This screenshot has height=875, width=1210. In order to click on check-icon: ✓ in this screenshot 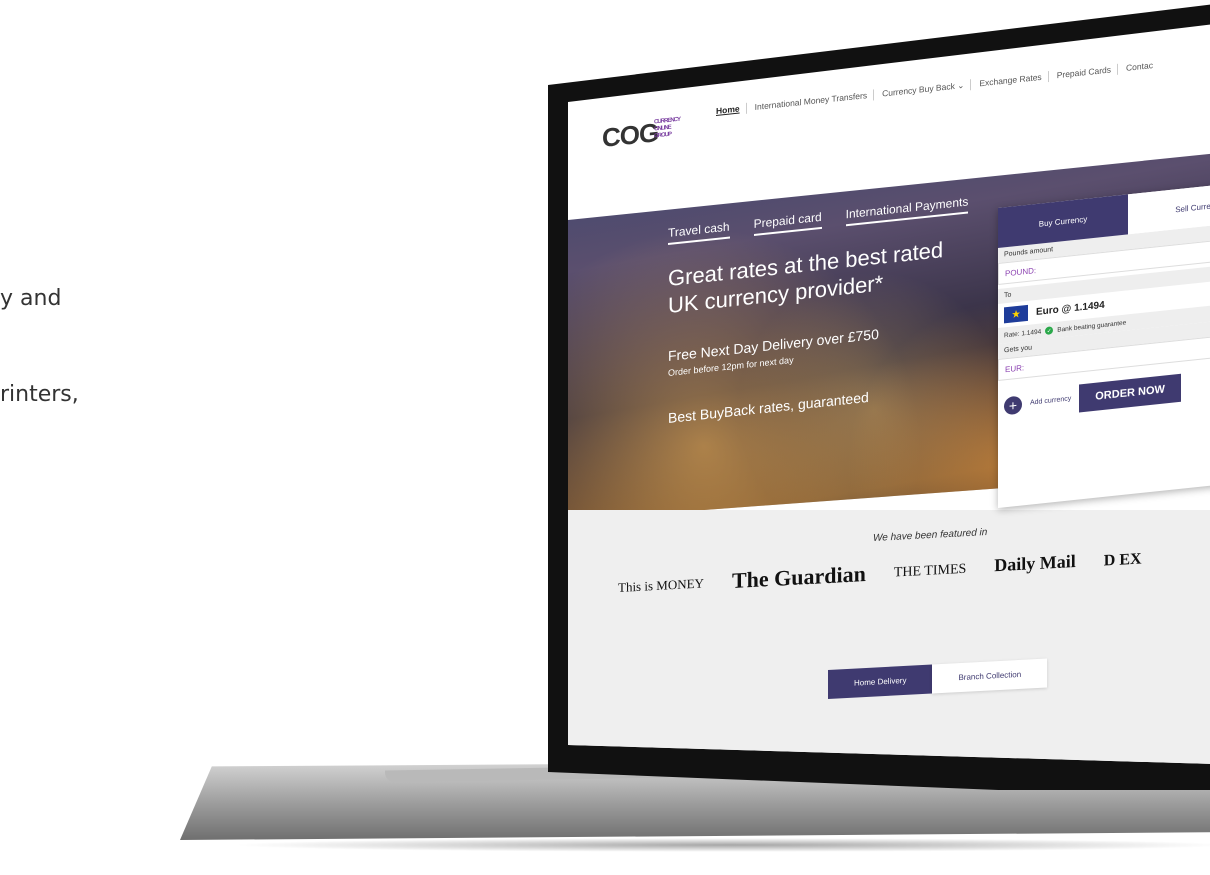, I will do `click(1049, 331)`.